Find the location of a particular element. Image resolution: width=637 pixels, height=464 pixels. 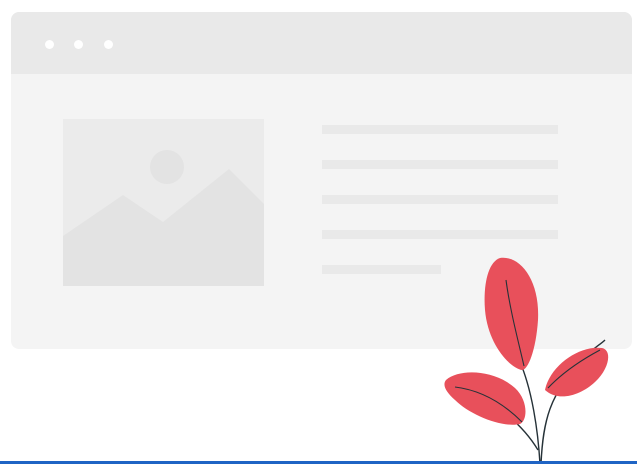

image-placeholder-icon is located at coordinates (163, 202).